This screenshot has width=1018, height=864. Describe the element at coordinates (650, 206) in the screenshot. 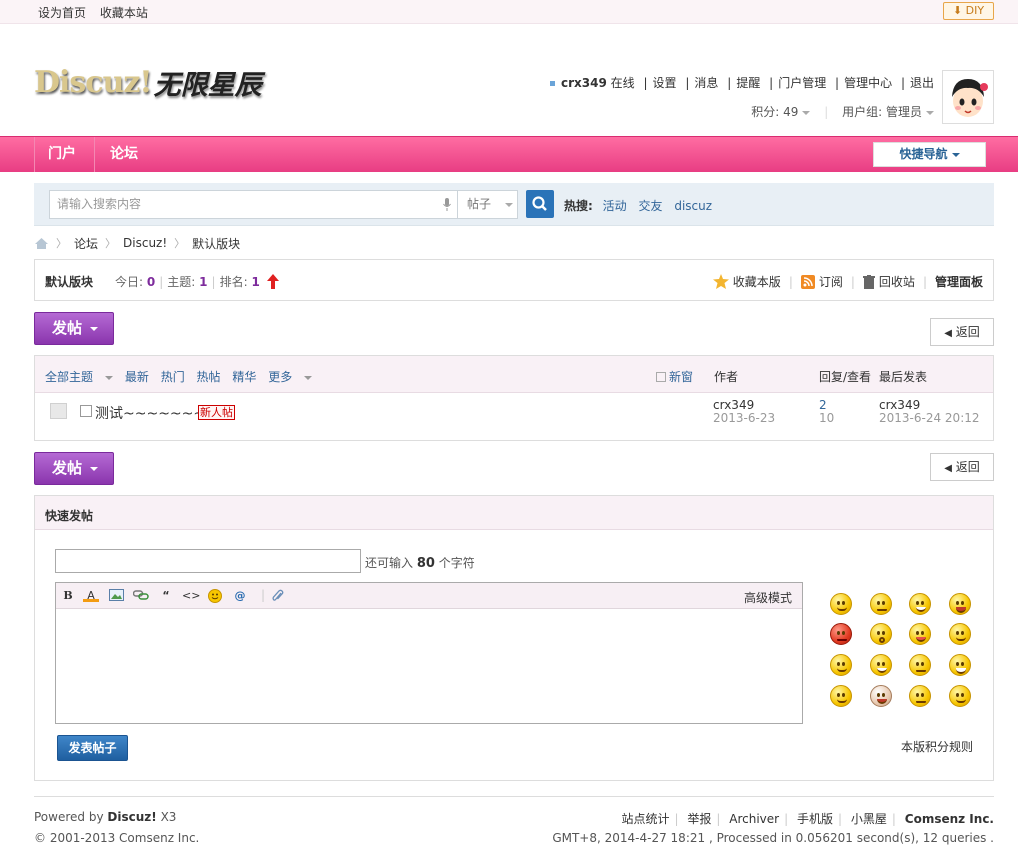

I see `hot-keyword: 交友` at that location.